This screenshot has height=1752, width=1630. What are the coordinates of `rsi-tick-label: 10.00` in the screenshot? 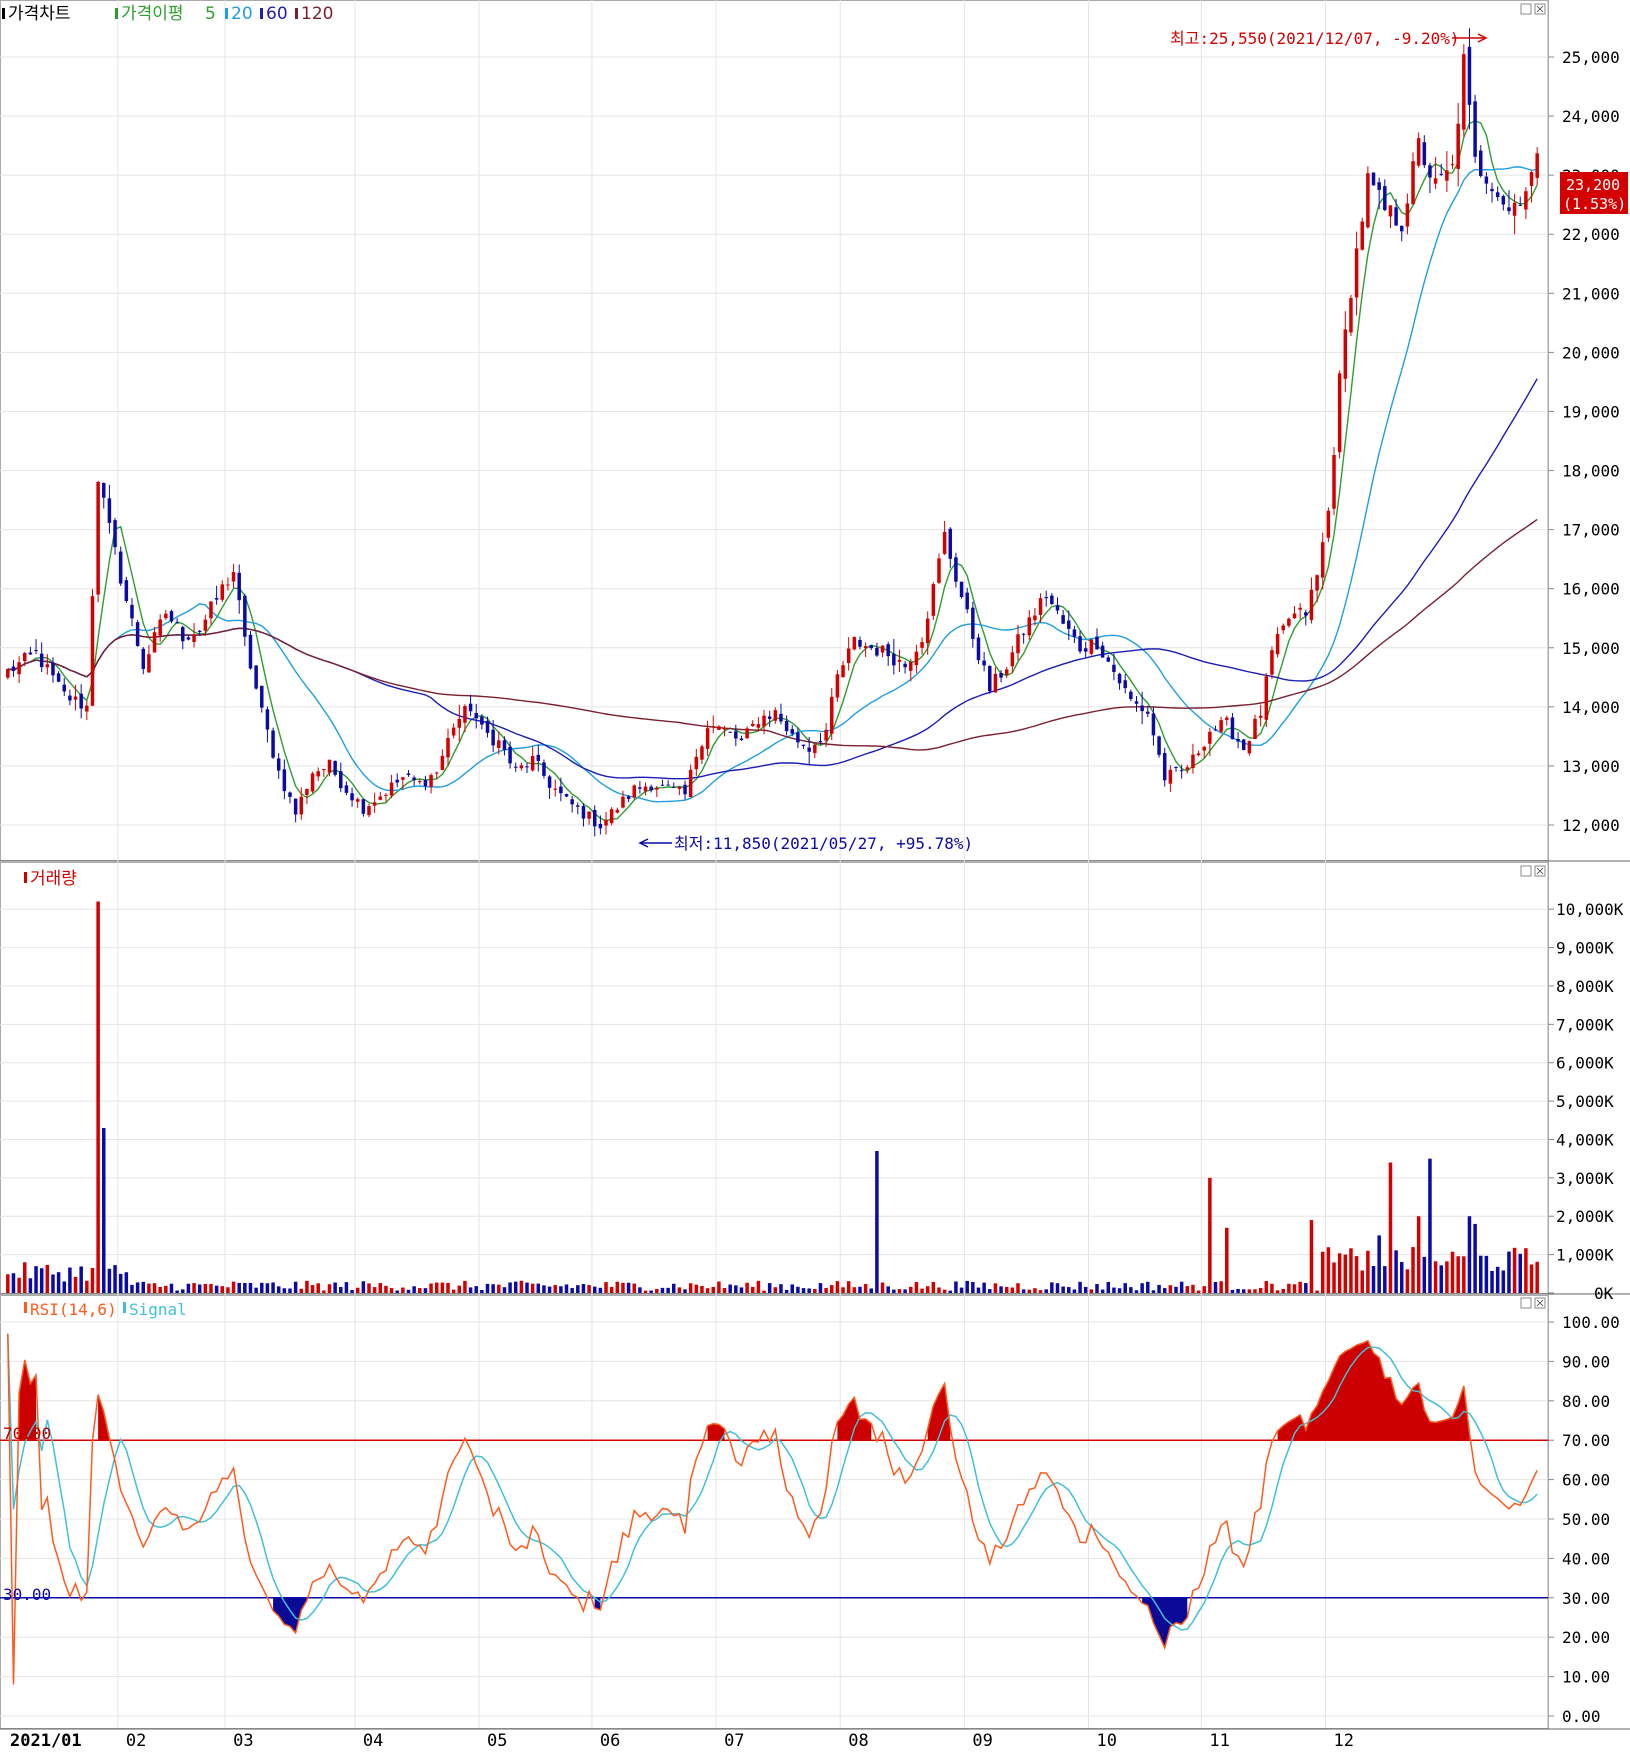 It's located at (1586, 1677).